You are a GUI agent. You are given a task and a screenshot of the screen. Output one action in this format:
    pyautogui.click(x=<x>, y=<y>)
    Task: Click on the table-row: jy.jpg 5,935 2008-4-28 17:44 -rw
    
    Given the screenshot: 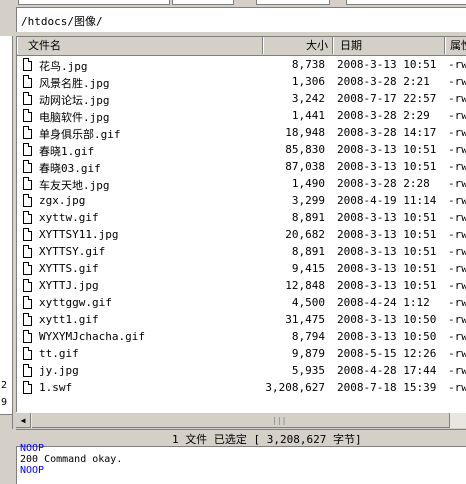 What is the action you would take?
    pyautogui.click(x=241, y=371)
    